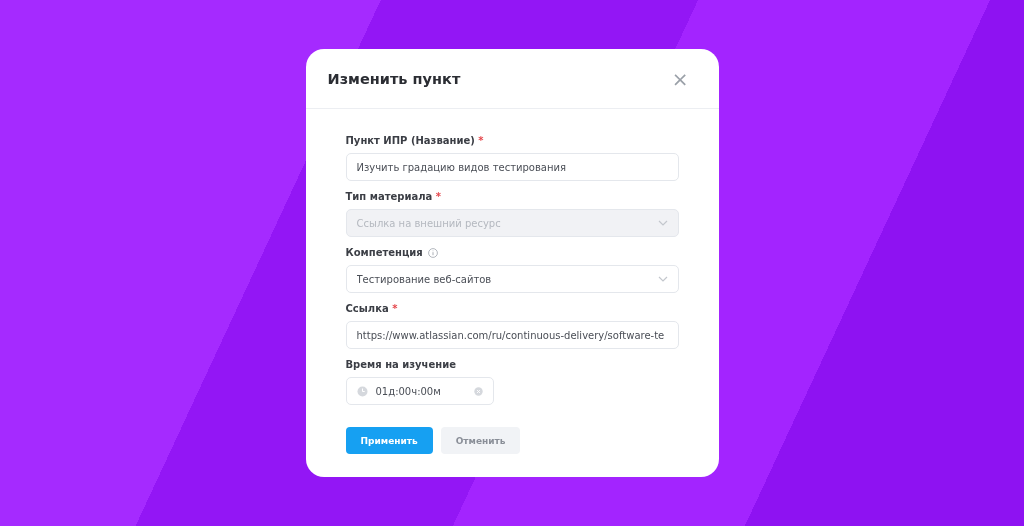 This screenshot has height=526, width=1024. Describe the element at coordinates (362, 391) in the screenshot. I see `clock-icon` at that location.